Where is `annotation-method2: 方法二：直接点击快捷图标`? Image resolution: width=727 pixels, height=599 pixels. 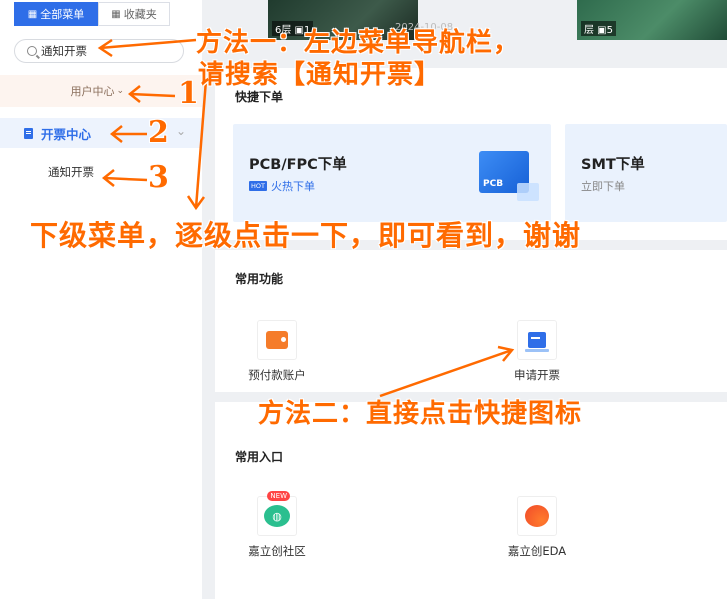 annotation-method2: 方法二：直接点击快捷图标 is located at coordinates (420, 414).